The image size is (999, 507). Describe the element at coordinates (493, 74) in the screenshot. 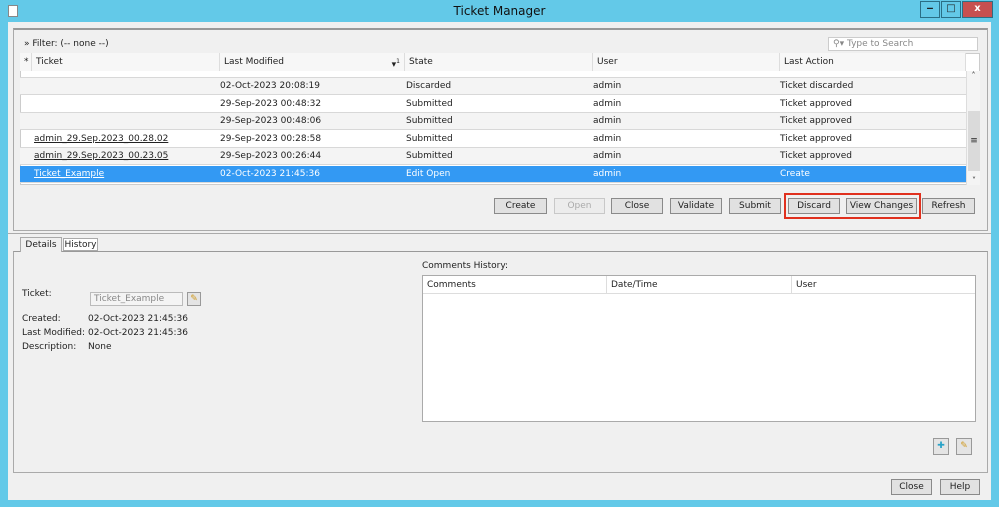

I see `partial-row` at that location.